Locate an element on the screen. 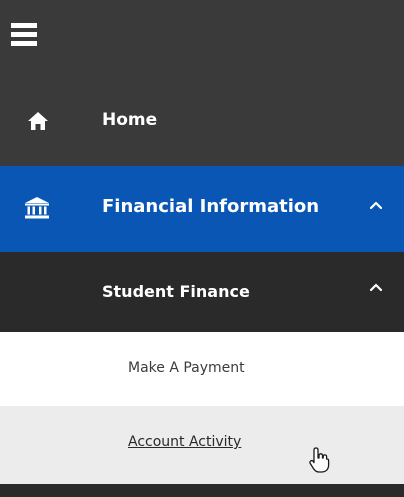  nav-item-student-finance-label: Student Finance is located at coordinates (176, 291).